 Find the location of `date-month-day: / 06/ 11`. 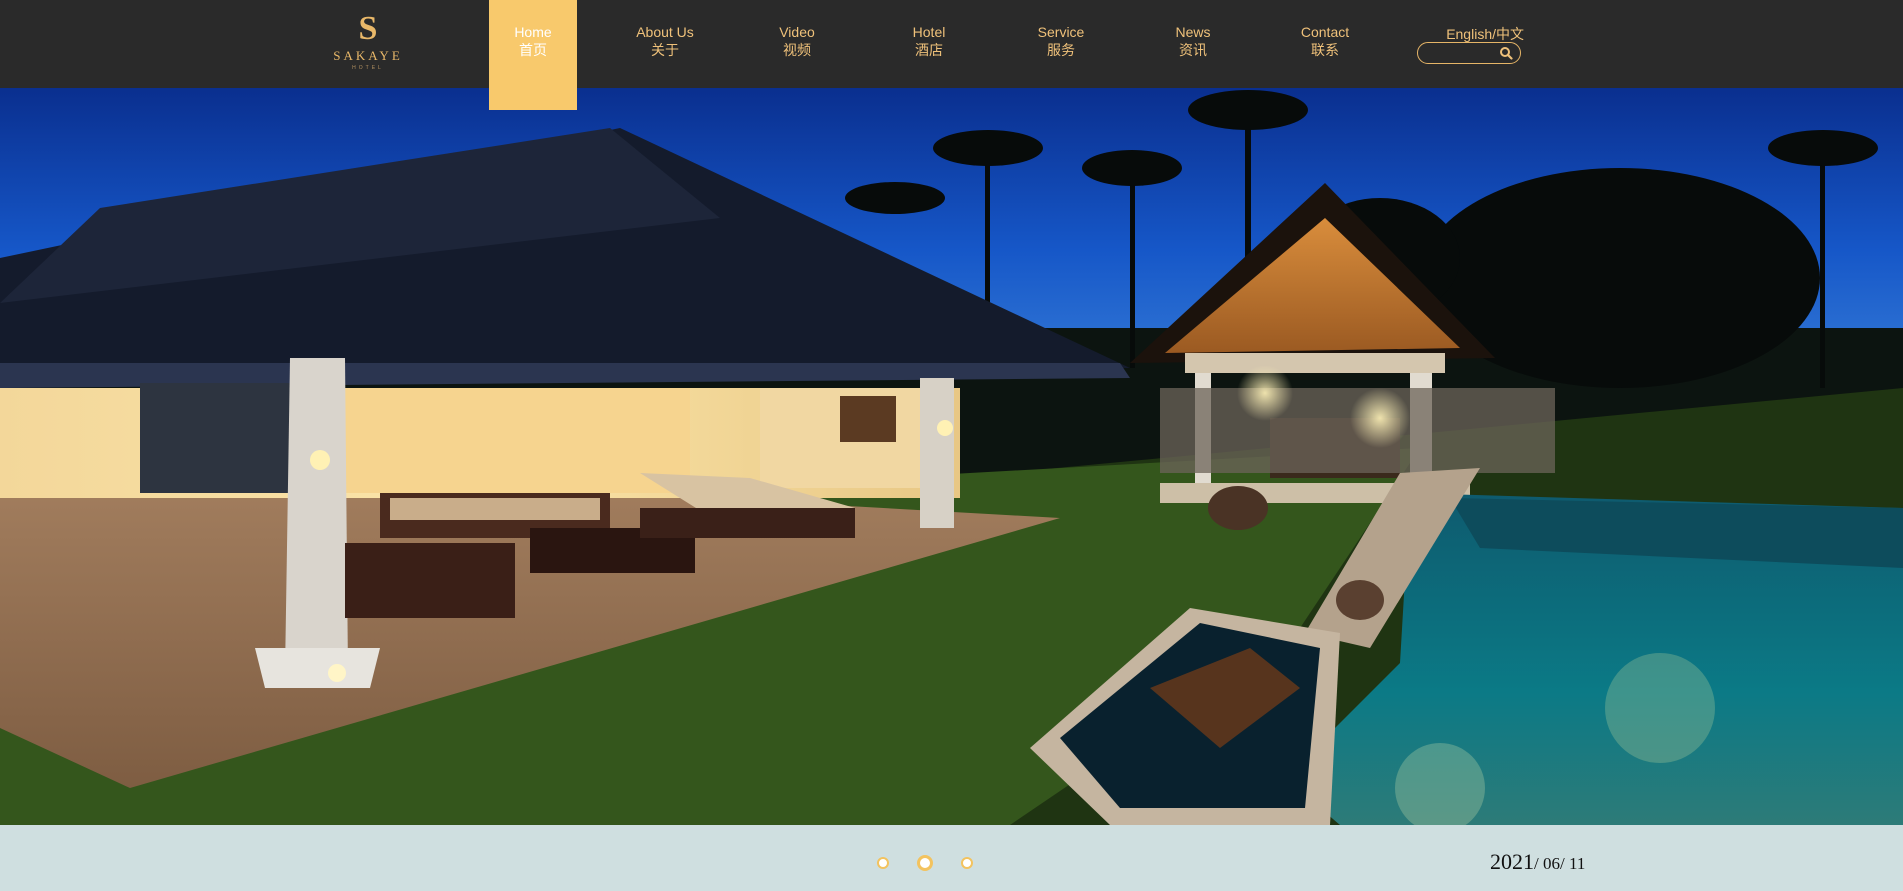

date-month-day: / 06/ 11 is located at coordinates (1560, 863).